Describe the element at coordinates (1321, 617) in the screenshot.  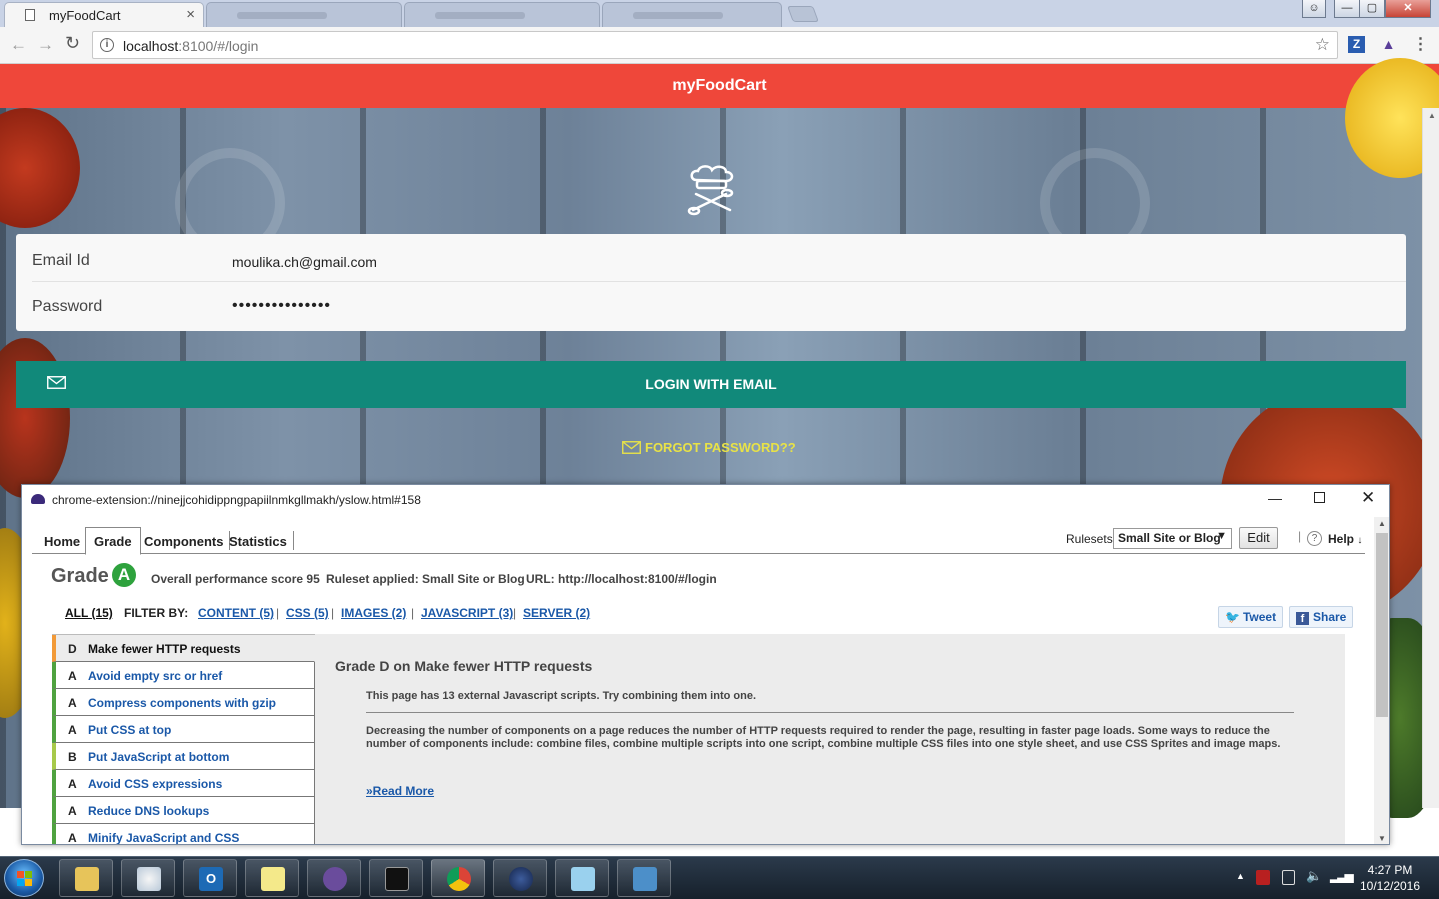
I see `share-button: f Share` at that location.